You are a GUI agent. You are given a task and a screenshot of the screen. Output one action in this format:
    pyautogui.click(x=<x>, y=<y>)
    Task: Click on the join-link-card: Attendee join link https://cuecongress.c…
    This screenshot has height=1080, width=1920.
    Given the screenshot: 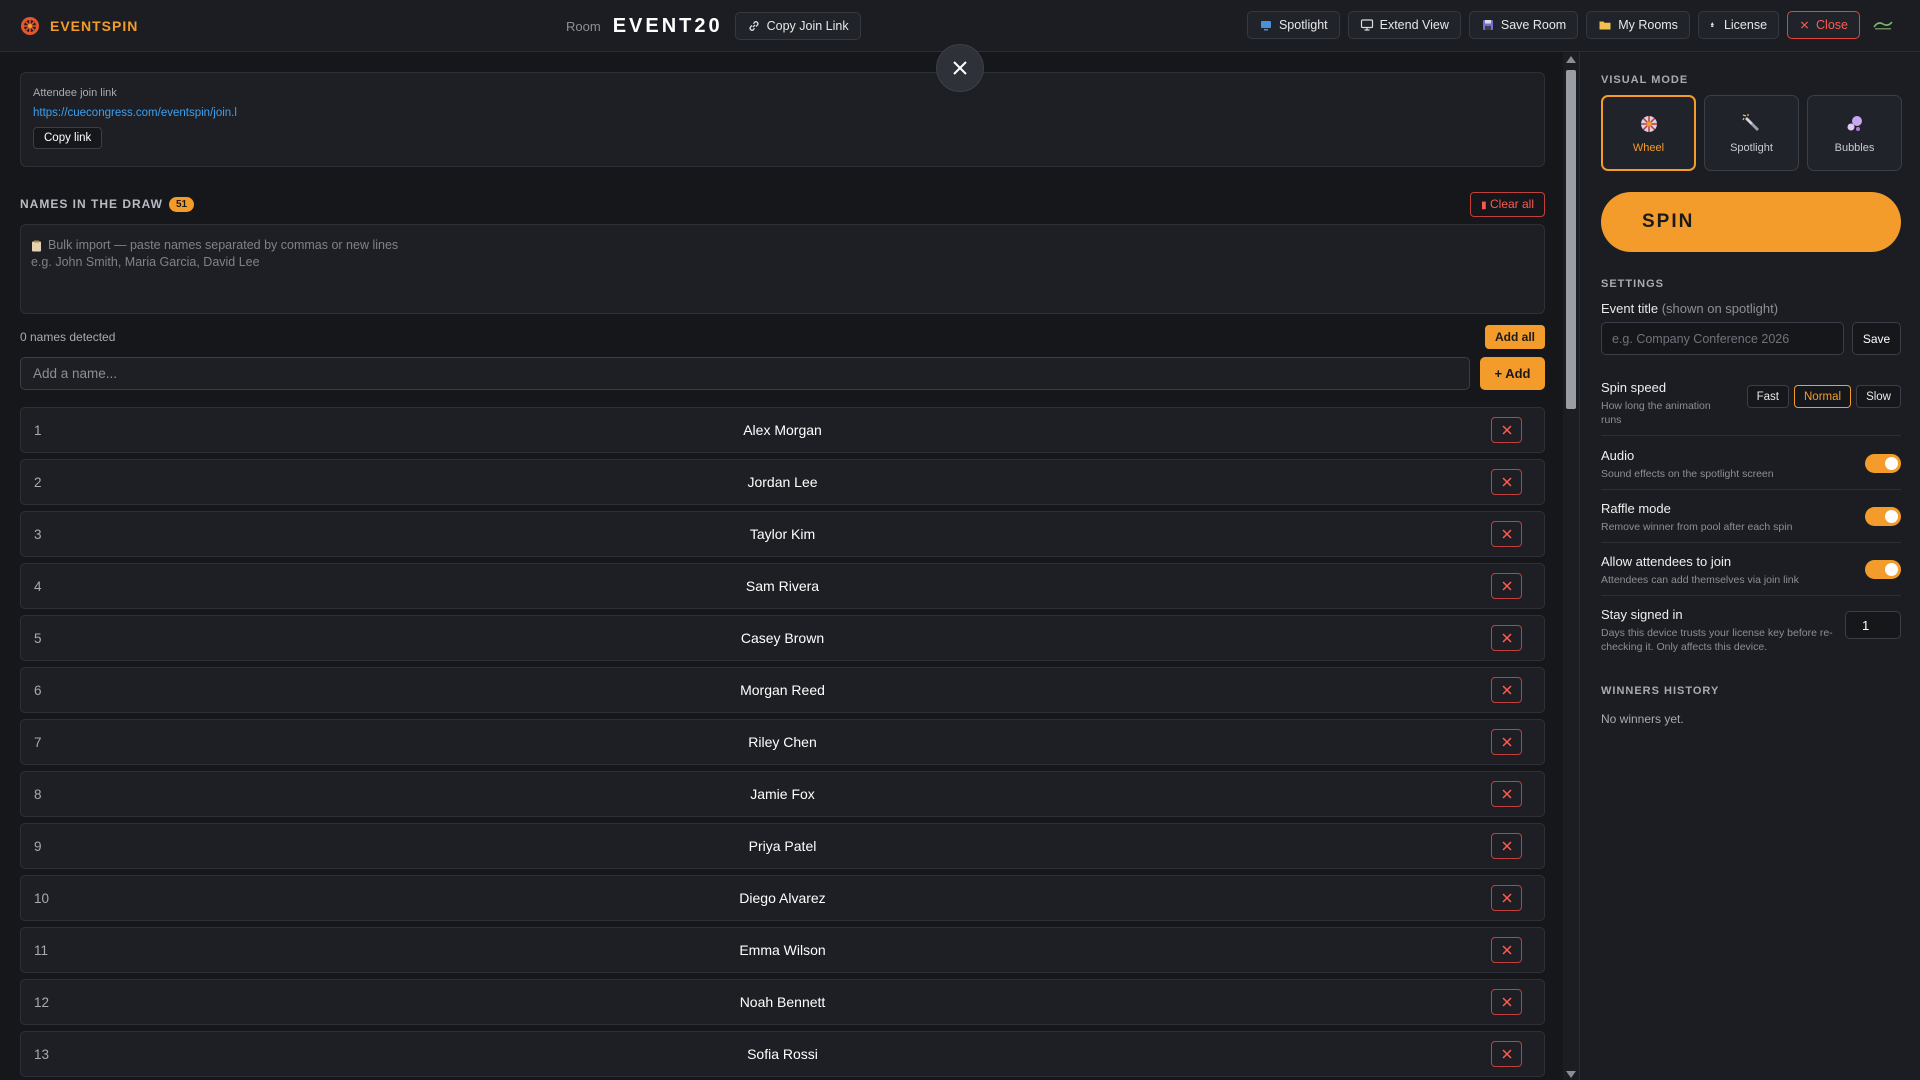 What is the action you would take?
    pyautogui.click(x=782, y=119)
    